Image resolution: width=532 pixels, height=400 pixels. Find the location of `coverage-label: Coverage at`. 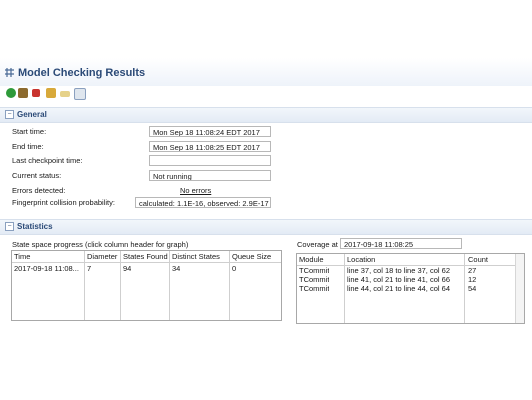

coverage-label: Coverage at is located at coordinates (317, 244).